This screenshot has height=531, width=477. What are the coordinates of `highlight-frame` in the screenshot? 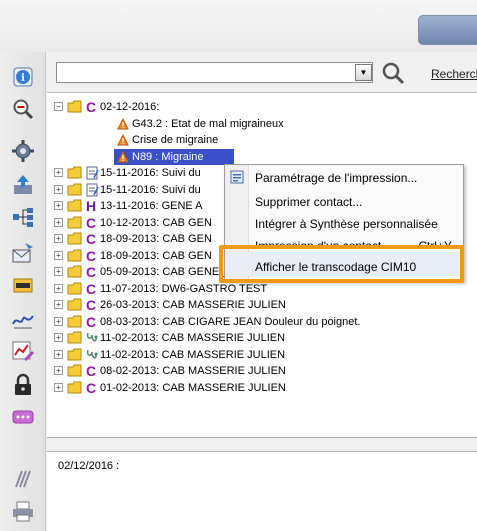 It's located at (341, 264).